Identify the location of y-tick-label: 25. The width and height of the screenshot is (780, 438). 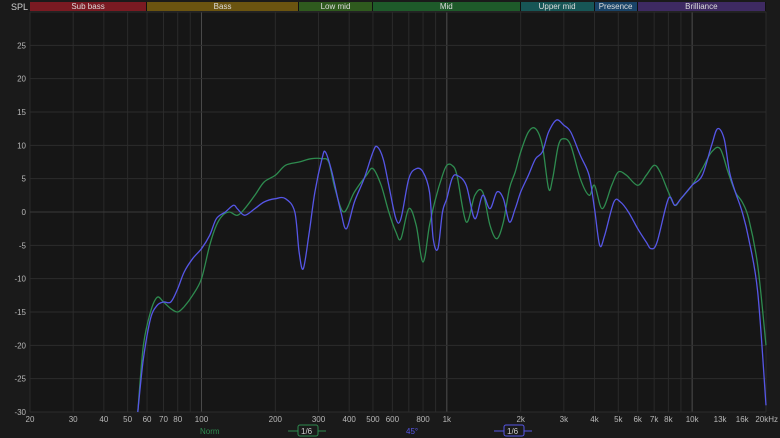
(21, 45).